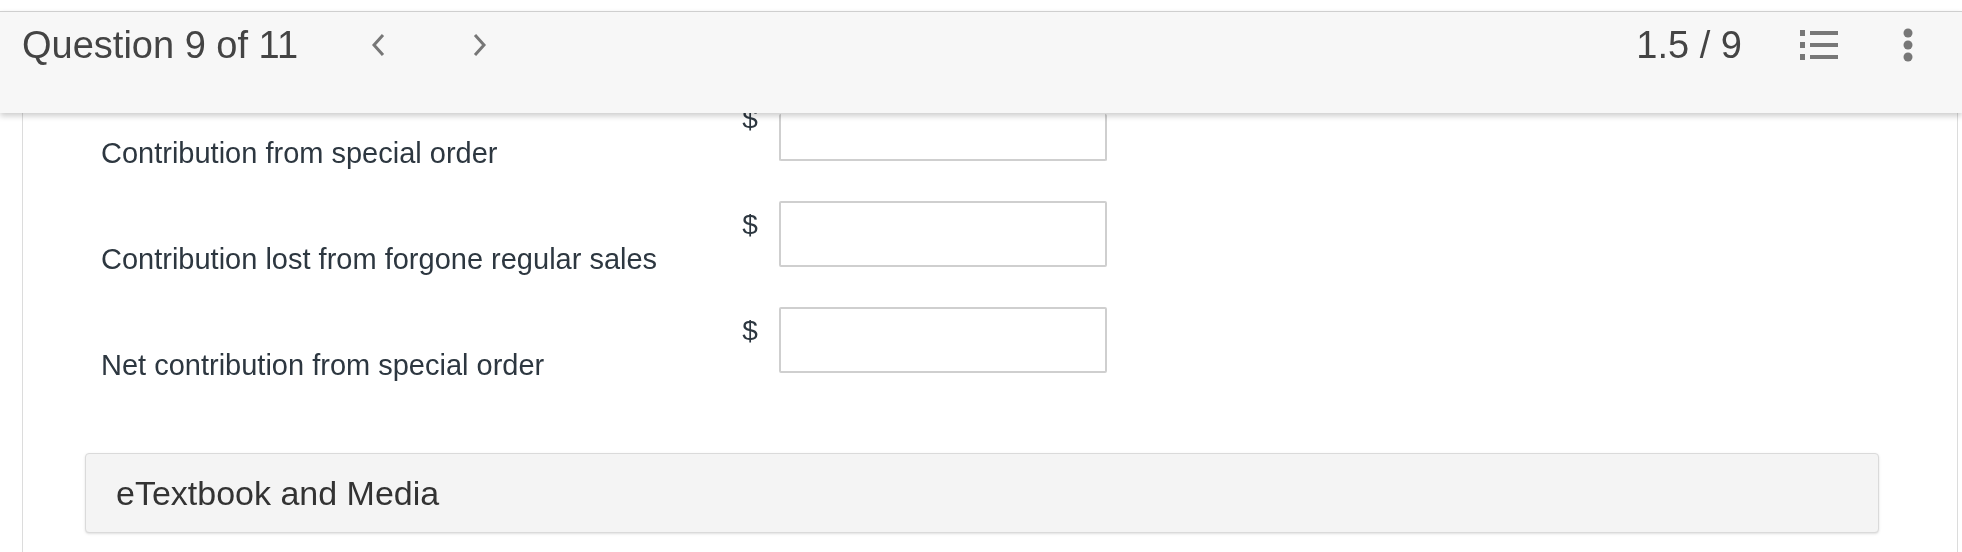 The height and width of the screenshot is (552, 1962). Describe the element at coordinates (1689, 45) in the screenshot. I see `score-text: 1.5 / 9` at that location.